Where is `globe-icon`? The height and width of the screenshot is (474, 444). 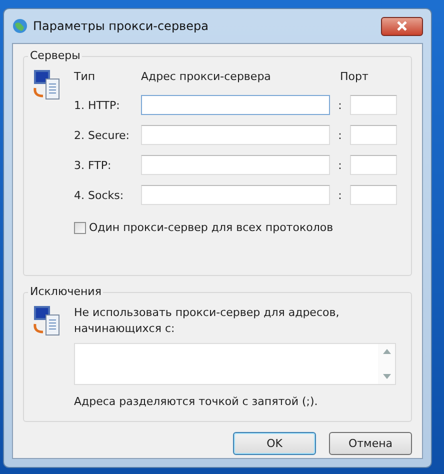
globe-icon is located at coordinates (20, 26).